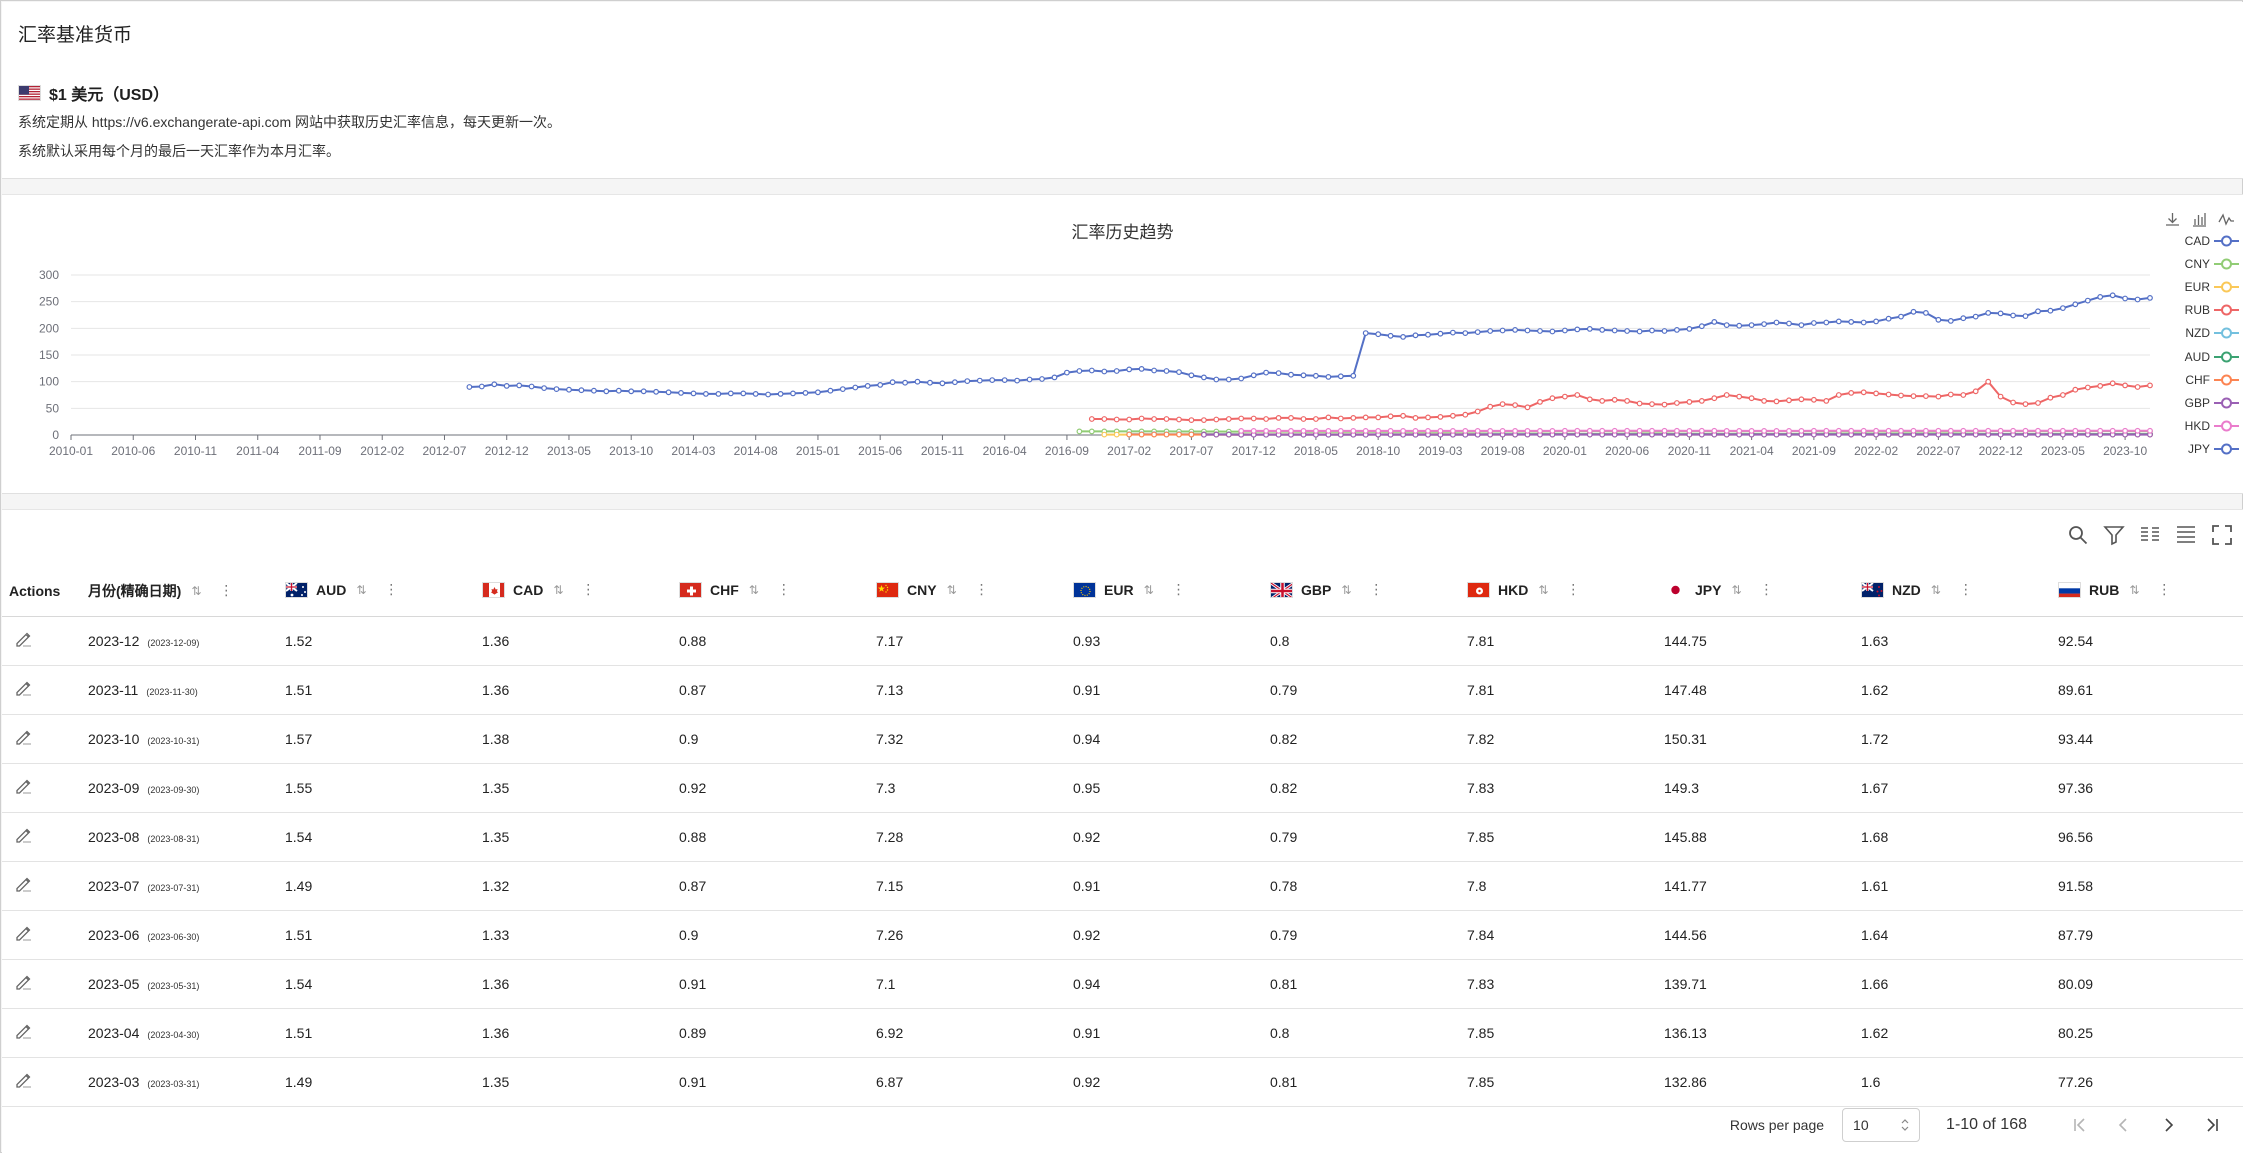  I want to click on col-hkd: HKD ⇅ ⋮, so click(1557, 591).